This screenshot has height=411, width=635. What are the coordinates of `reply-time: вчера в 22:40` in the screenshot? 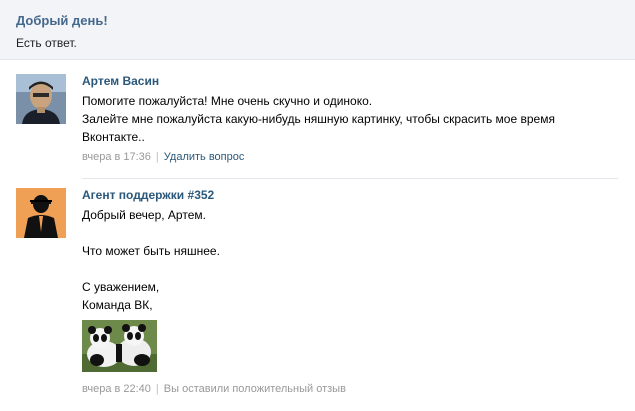 It's located at (116, 389).